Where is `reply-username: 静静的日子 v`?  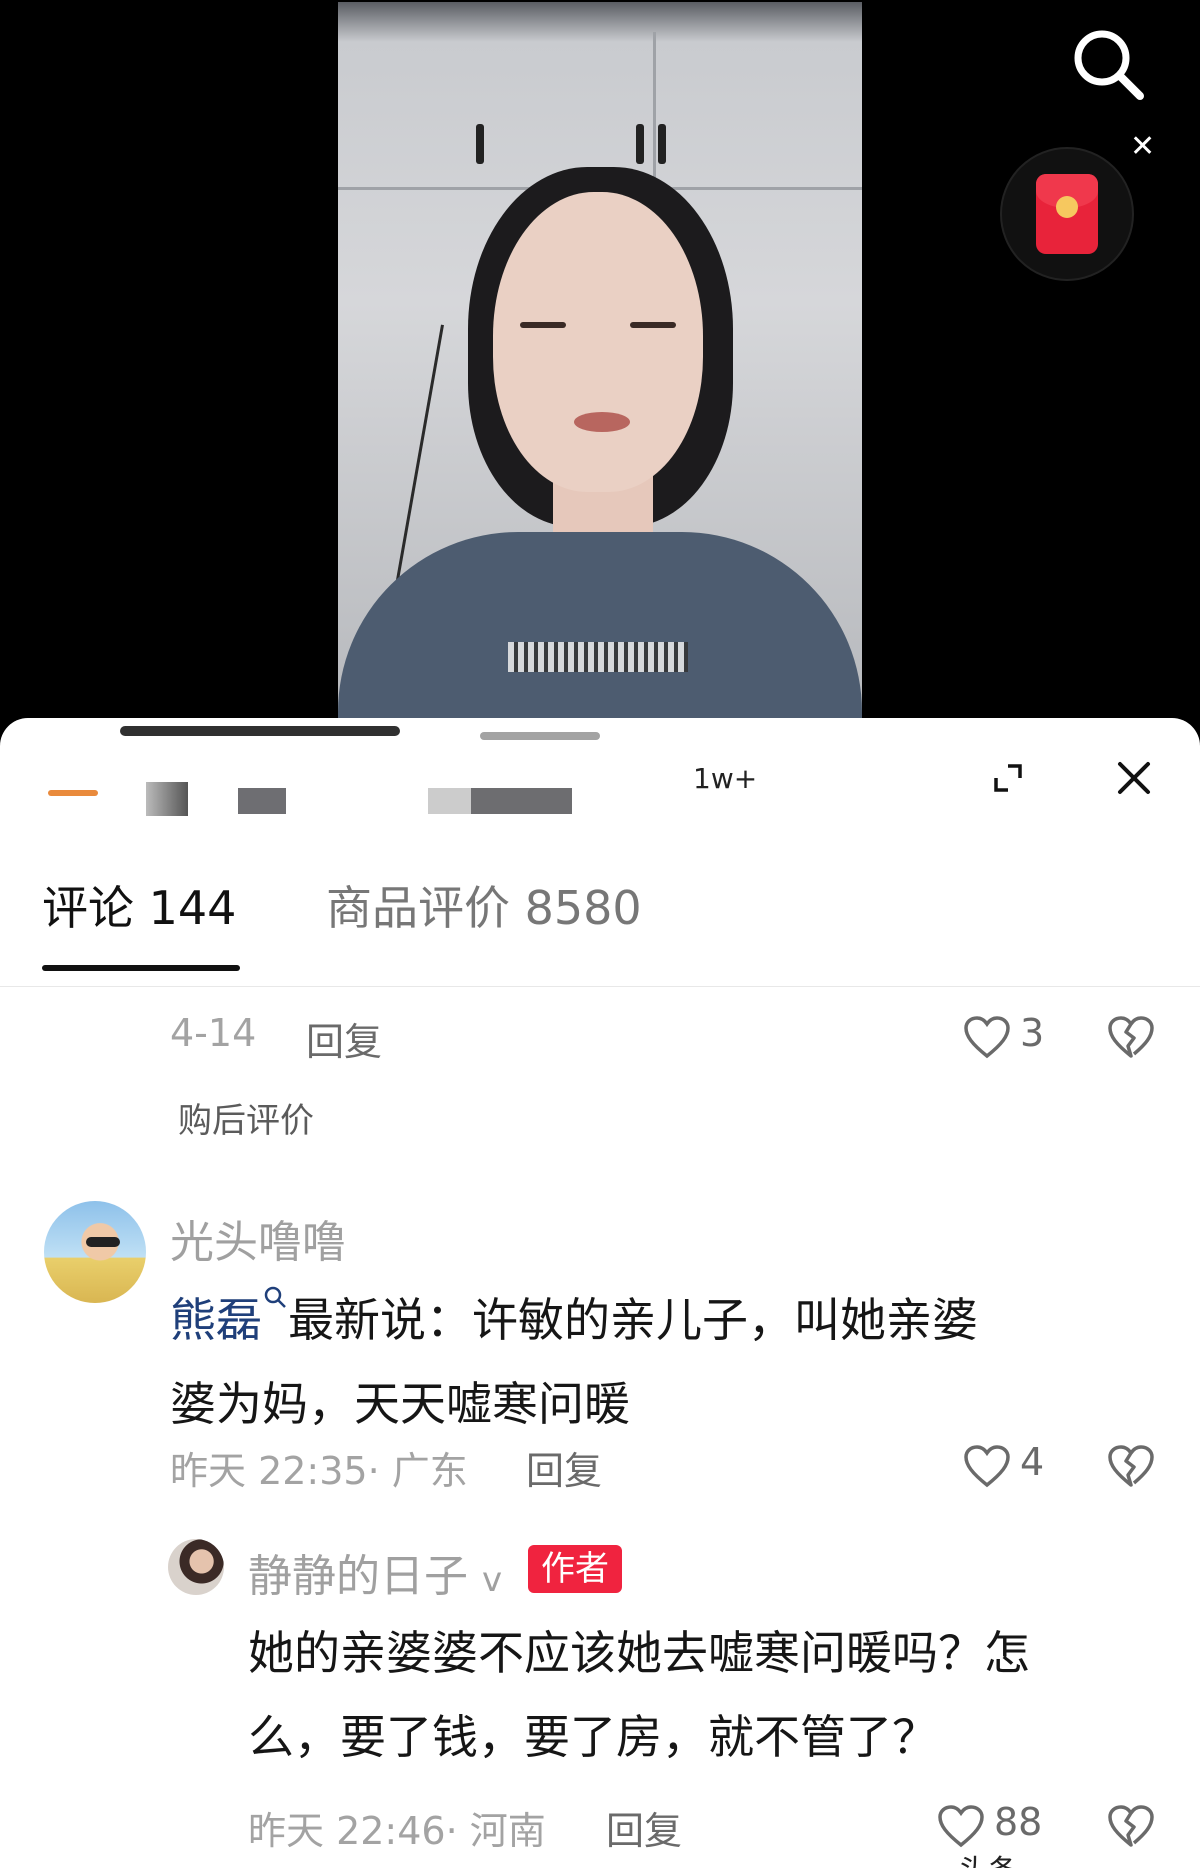
reply-username: 静静的日子 v is located at coordinates (375, 1572).